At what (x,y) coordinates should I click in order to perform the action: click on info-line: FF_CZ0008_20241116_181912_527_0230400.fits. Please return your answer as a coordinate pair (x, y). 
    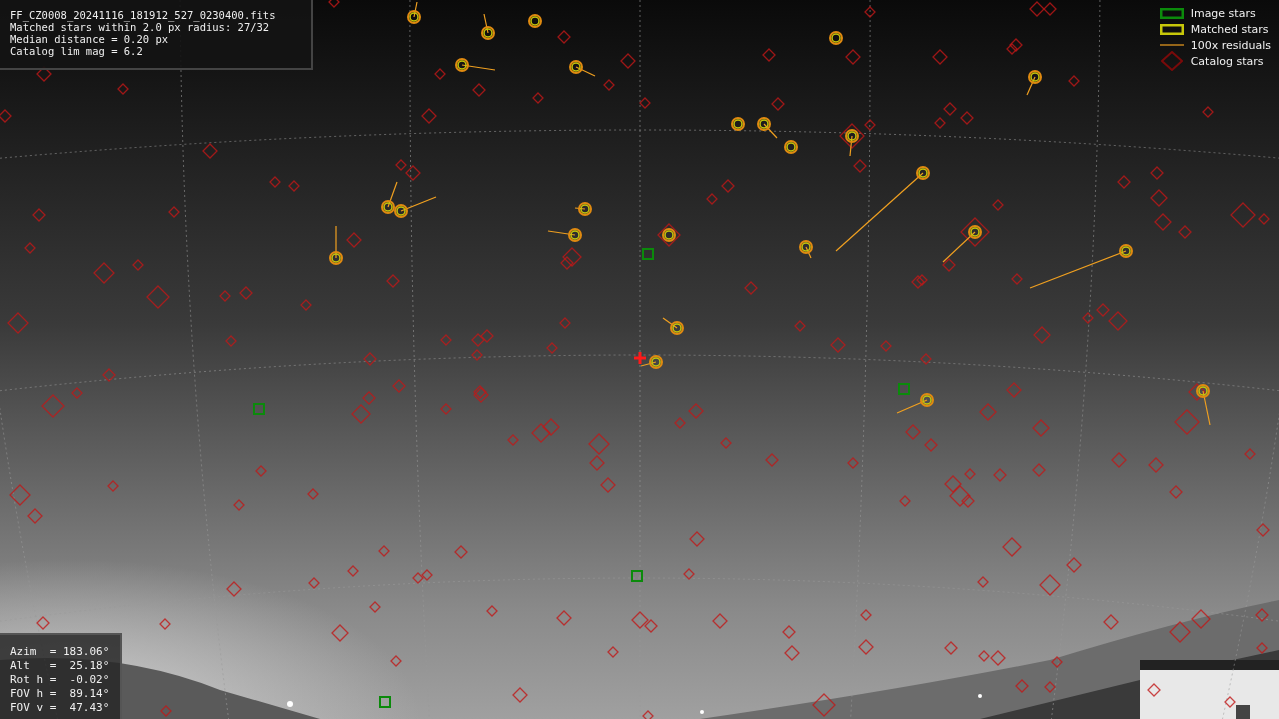
    Looking at the image, I should click on (143, 15).